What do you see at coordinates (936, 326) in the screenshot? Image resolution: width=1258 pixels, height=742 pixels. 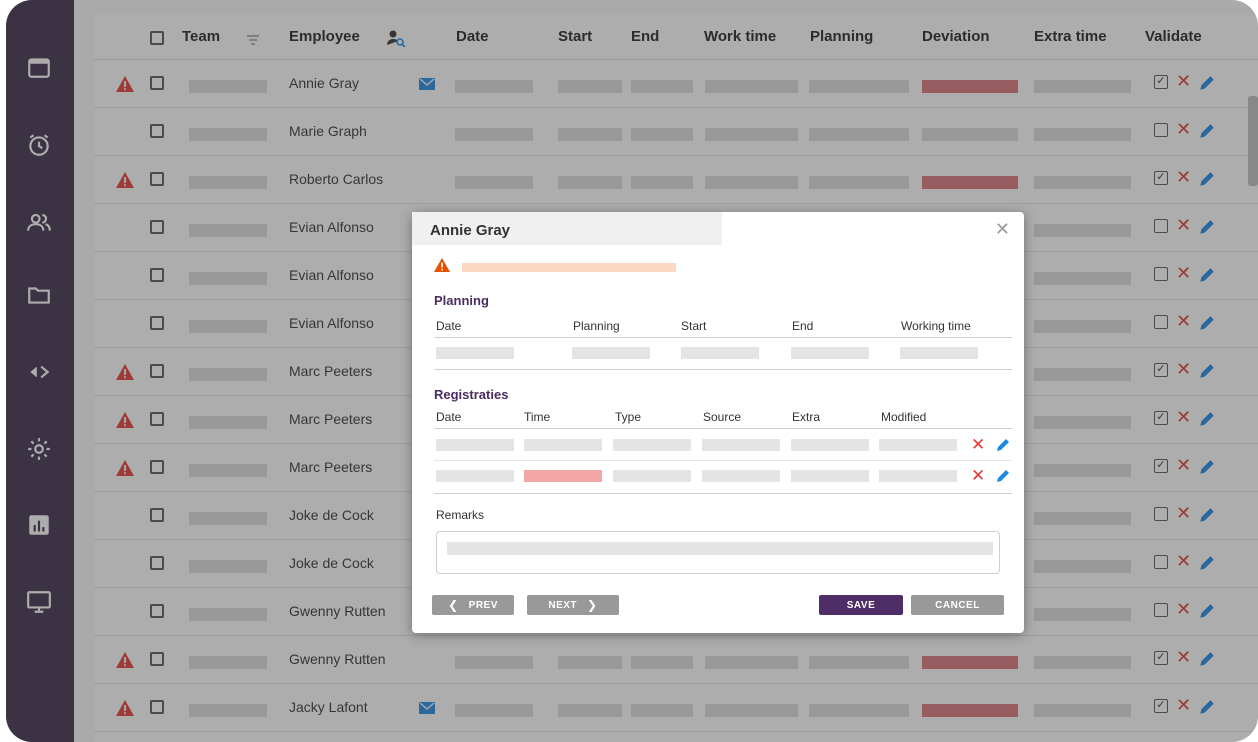 I see `planning-col-working-time: Working time` at bounding box center [936, 326].